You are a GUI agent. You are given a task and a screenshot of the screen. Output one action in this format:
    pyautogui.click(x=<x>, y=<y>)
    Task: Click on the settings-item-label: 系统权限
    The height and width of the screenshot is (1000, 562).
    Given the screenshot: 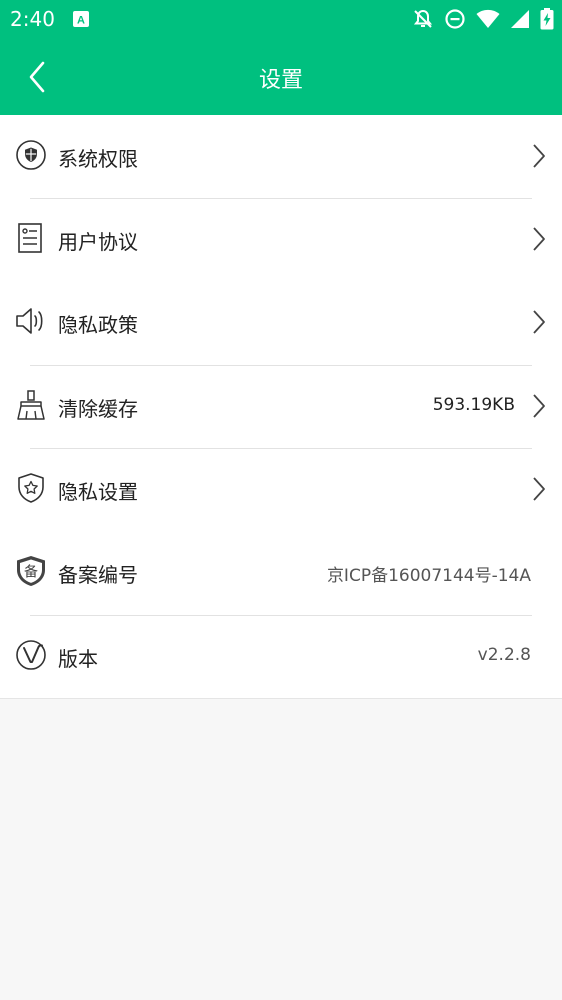 What is the action you would take?
    pyautogui.click(x=98, y=159)
    